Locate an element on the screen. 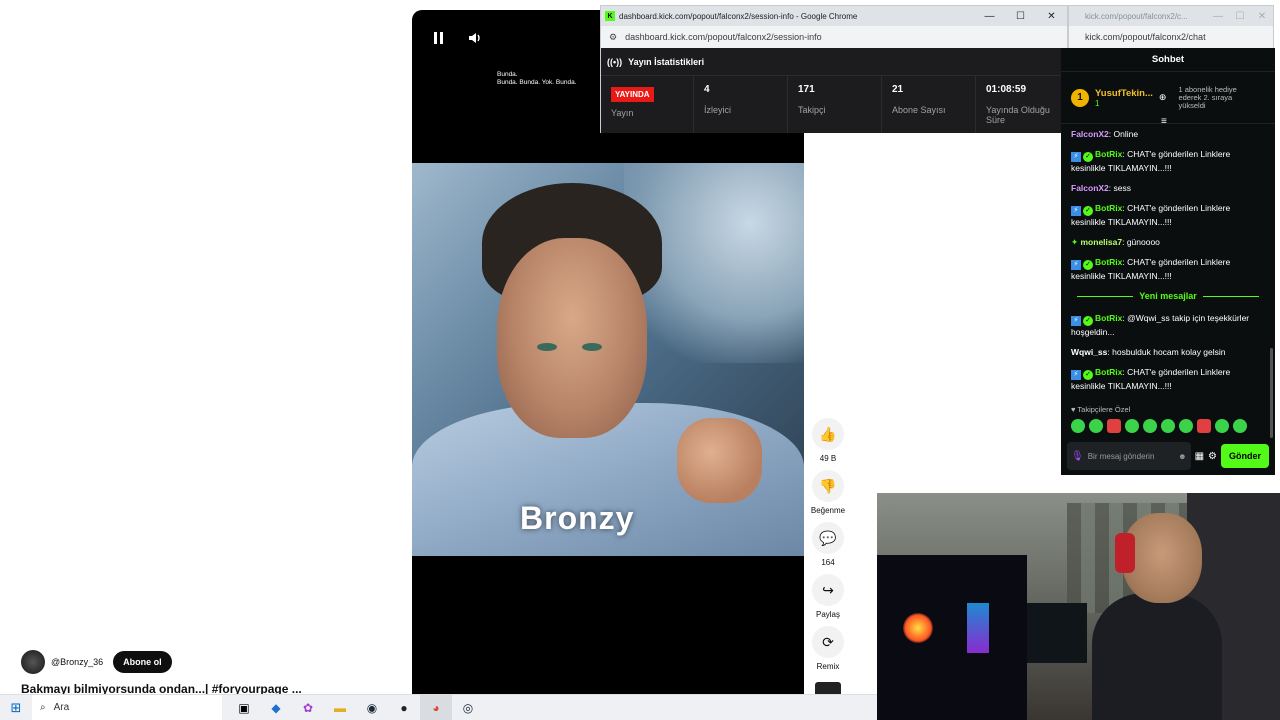 This screenshot has height=720, width=1280. dislike-action: 👎 Beğenme is located at coordinates (828, 492).